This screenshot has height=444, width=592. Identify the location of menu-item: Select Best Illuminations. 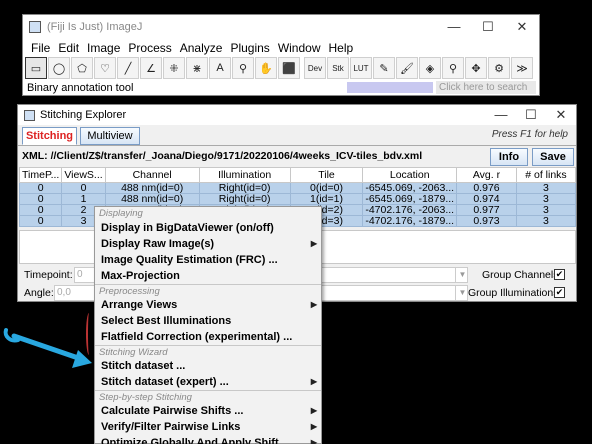
(208, 321).